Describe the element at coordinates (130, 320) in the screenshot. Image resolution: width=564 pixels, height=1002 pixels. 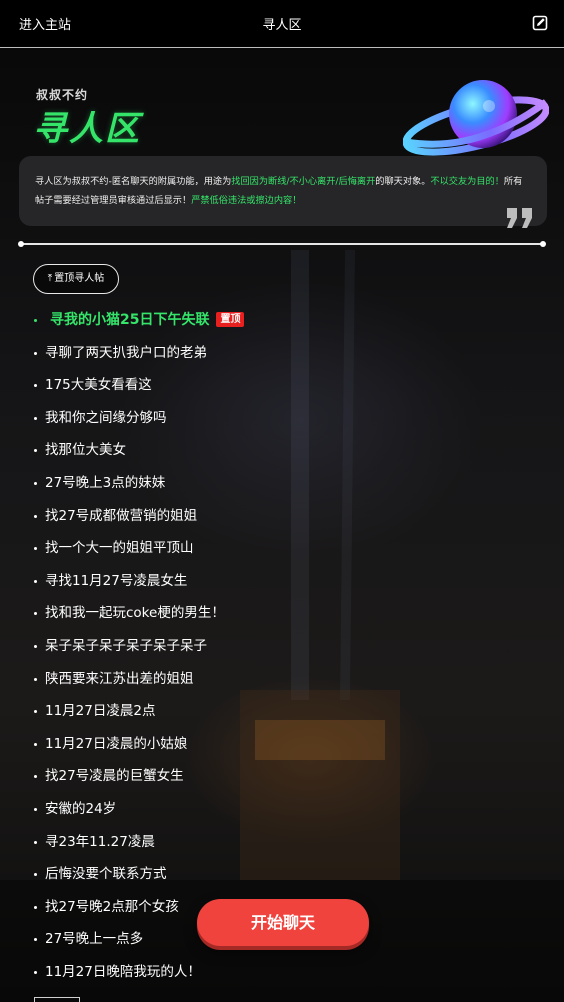
I see `pinned-post-title: 寻我的小猫25日下午失联` at that location.